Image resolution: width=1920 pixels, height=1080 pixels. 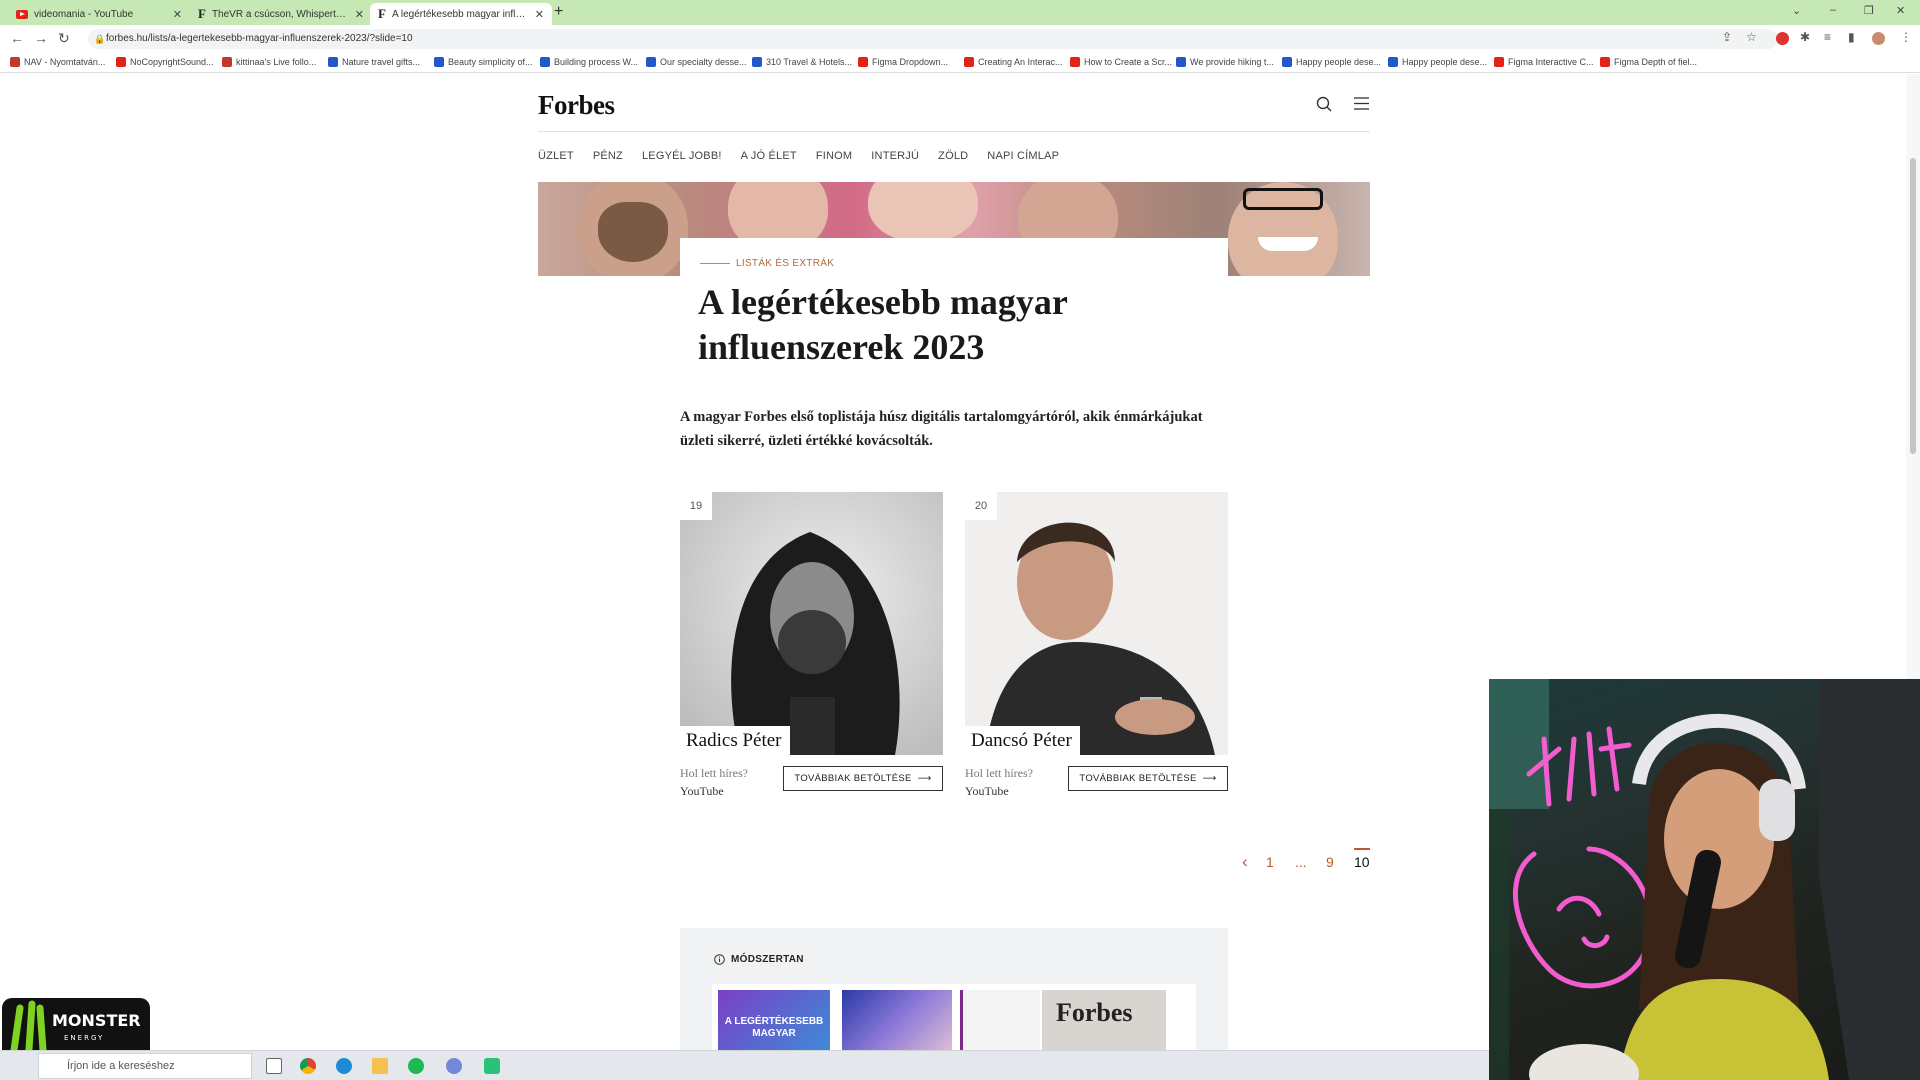 What do you see at coordinates (1851, 37) in the screenshot?
I see `side-panel-icon: ▮` at bounding box center [1851, 37].